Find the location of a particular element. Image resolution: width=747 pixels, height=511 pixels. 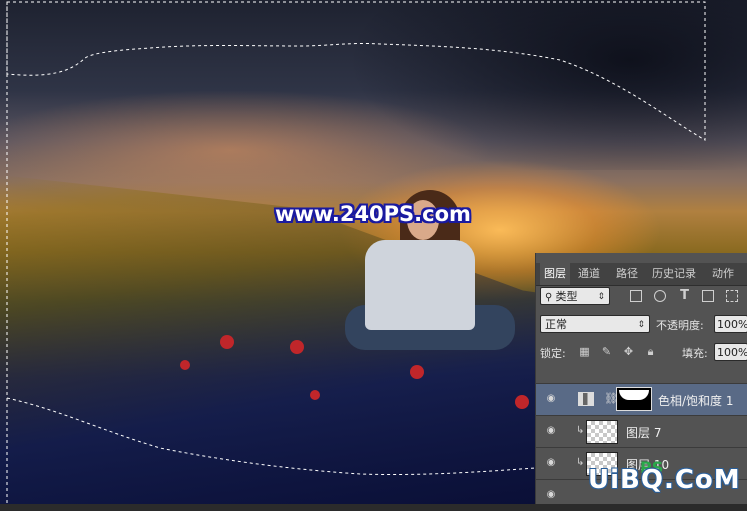

lock-row: 锁定: ▦ ✎ ✥ 🔒︎ 填充: 100% is located at coordinates (641, 353).